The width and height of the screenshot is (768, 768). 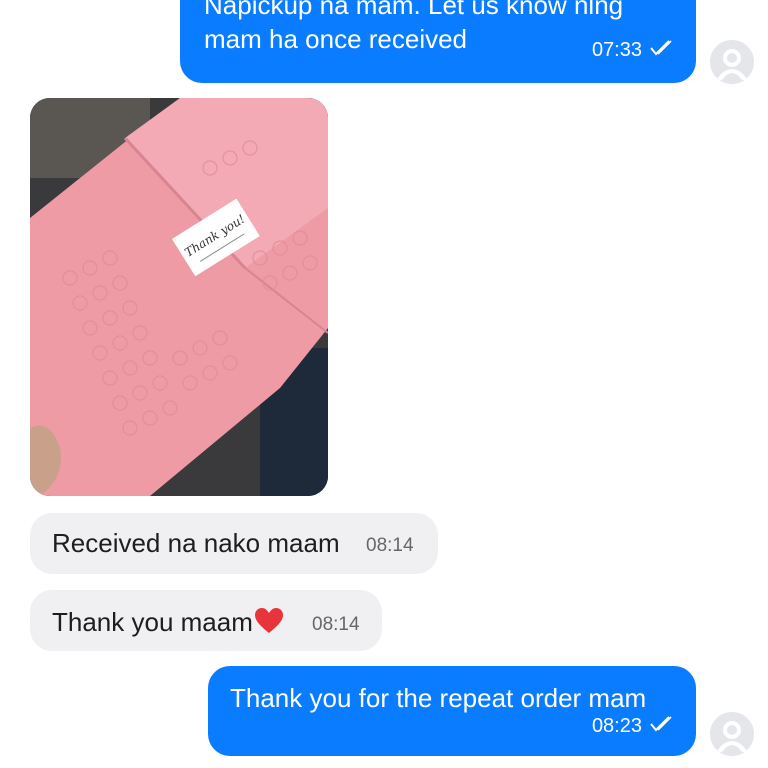 I want to click on incoming-message-bubble: Thank you maam 08:14, so click(x=206, y=620).